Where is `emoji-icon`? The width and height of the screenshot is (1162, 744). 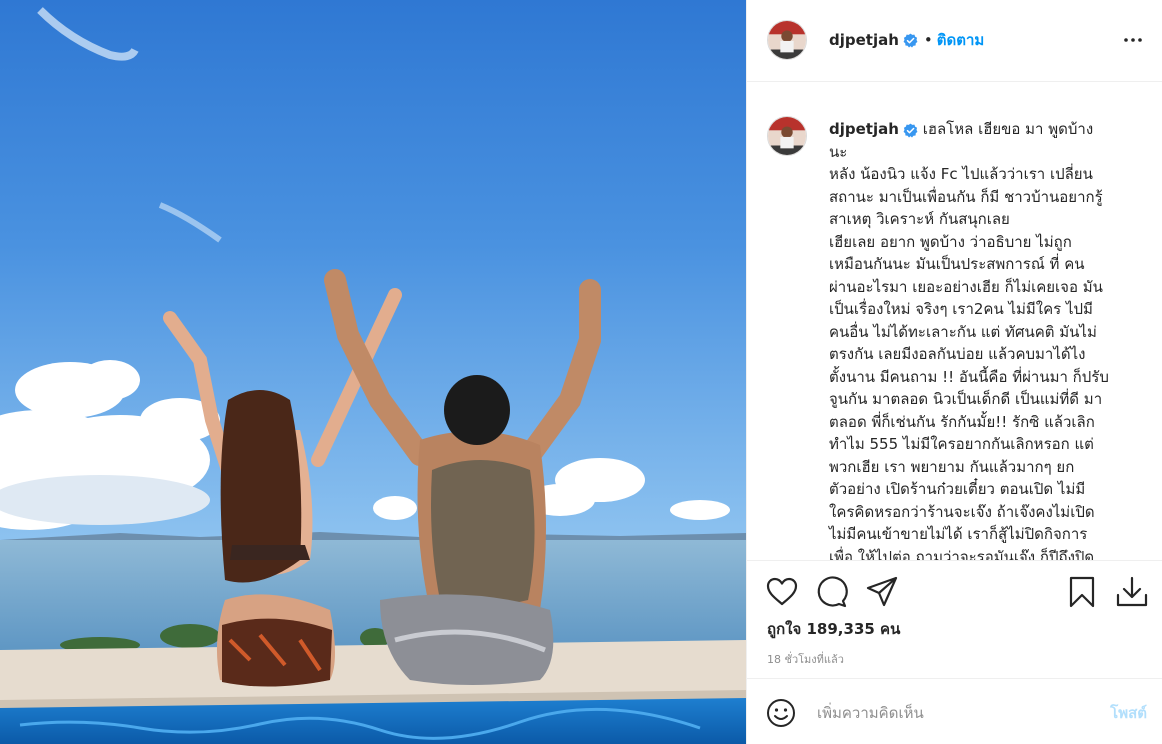 emoji-icon is located at coordinates (781, 713).